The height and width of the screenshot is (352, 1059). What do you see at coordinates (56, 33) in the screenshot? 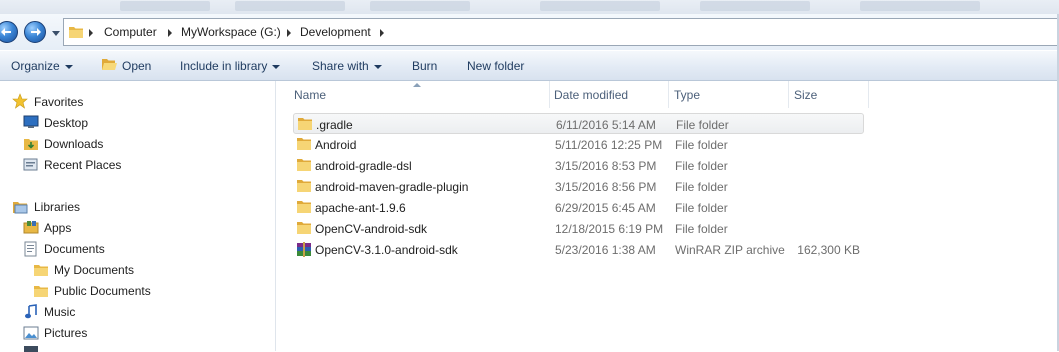
I see `recent-pages-dropdown-icon` at bounding box center [56, 33].